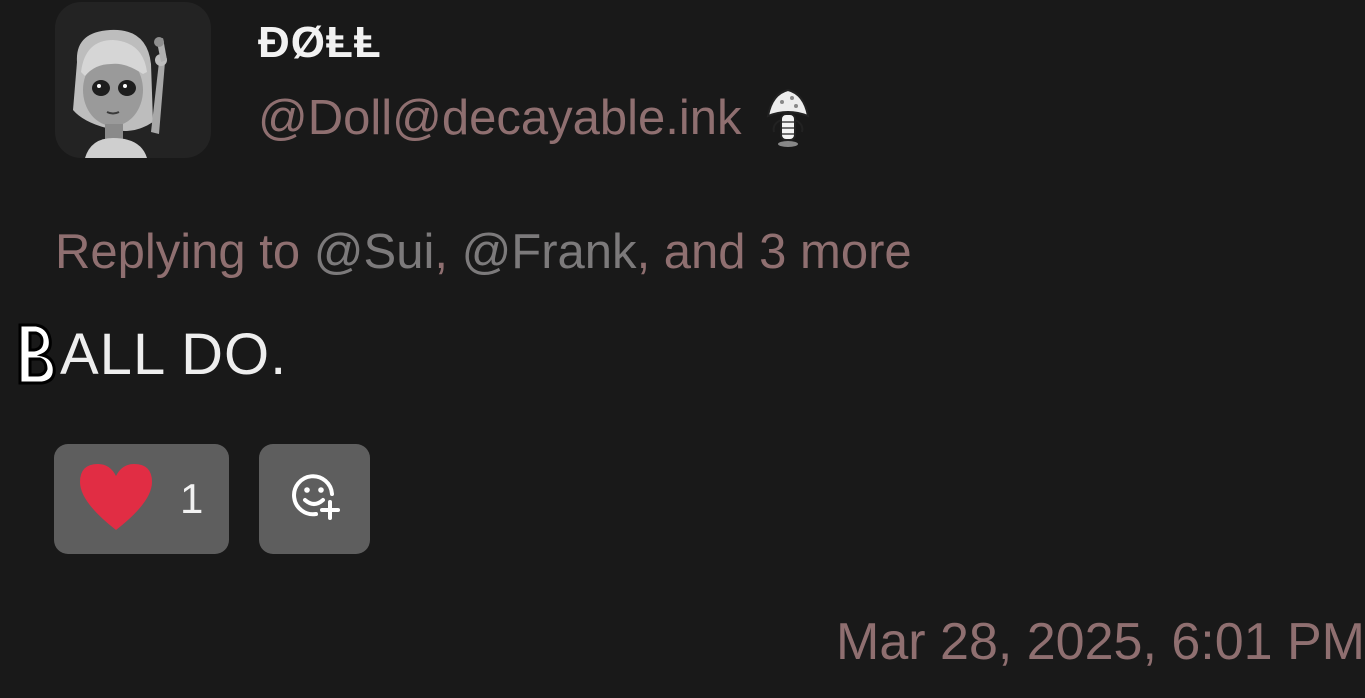 The height and width of the screenshot is (698, 1365). I want to click on post-text: ALL DO., so click(174, 354).